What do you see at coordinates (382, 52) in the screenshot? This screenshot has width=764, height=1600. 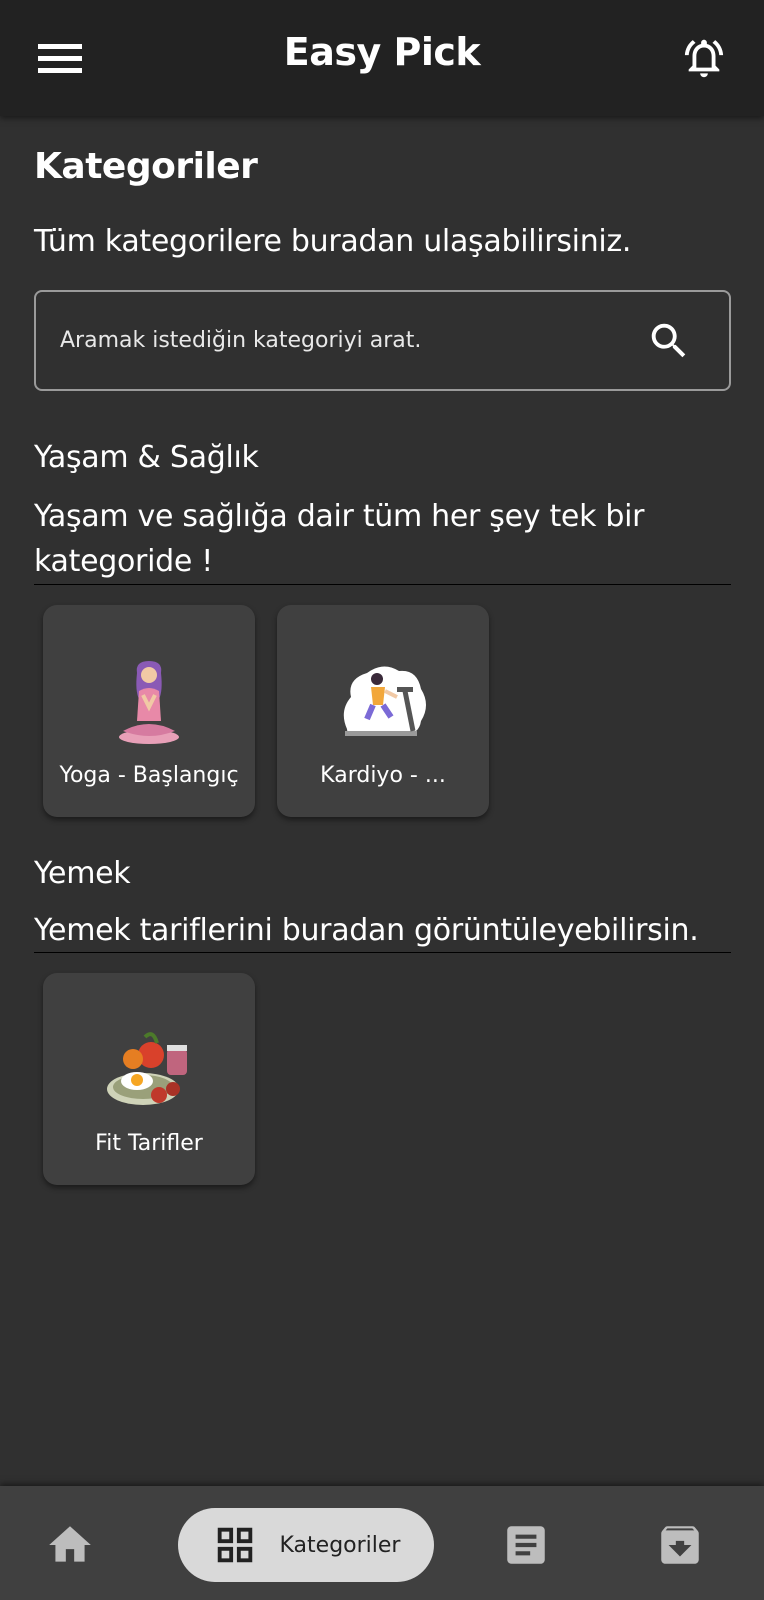 I see `app-title: Easy Pick` at bounding box center [382, 52].